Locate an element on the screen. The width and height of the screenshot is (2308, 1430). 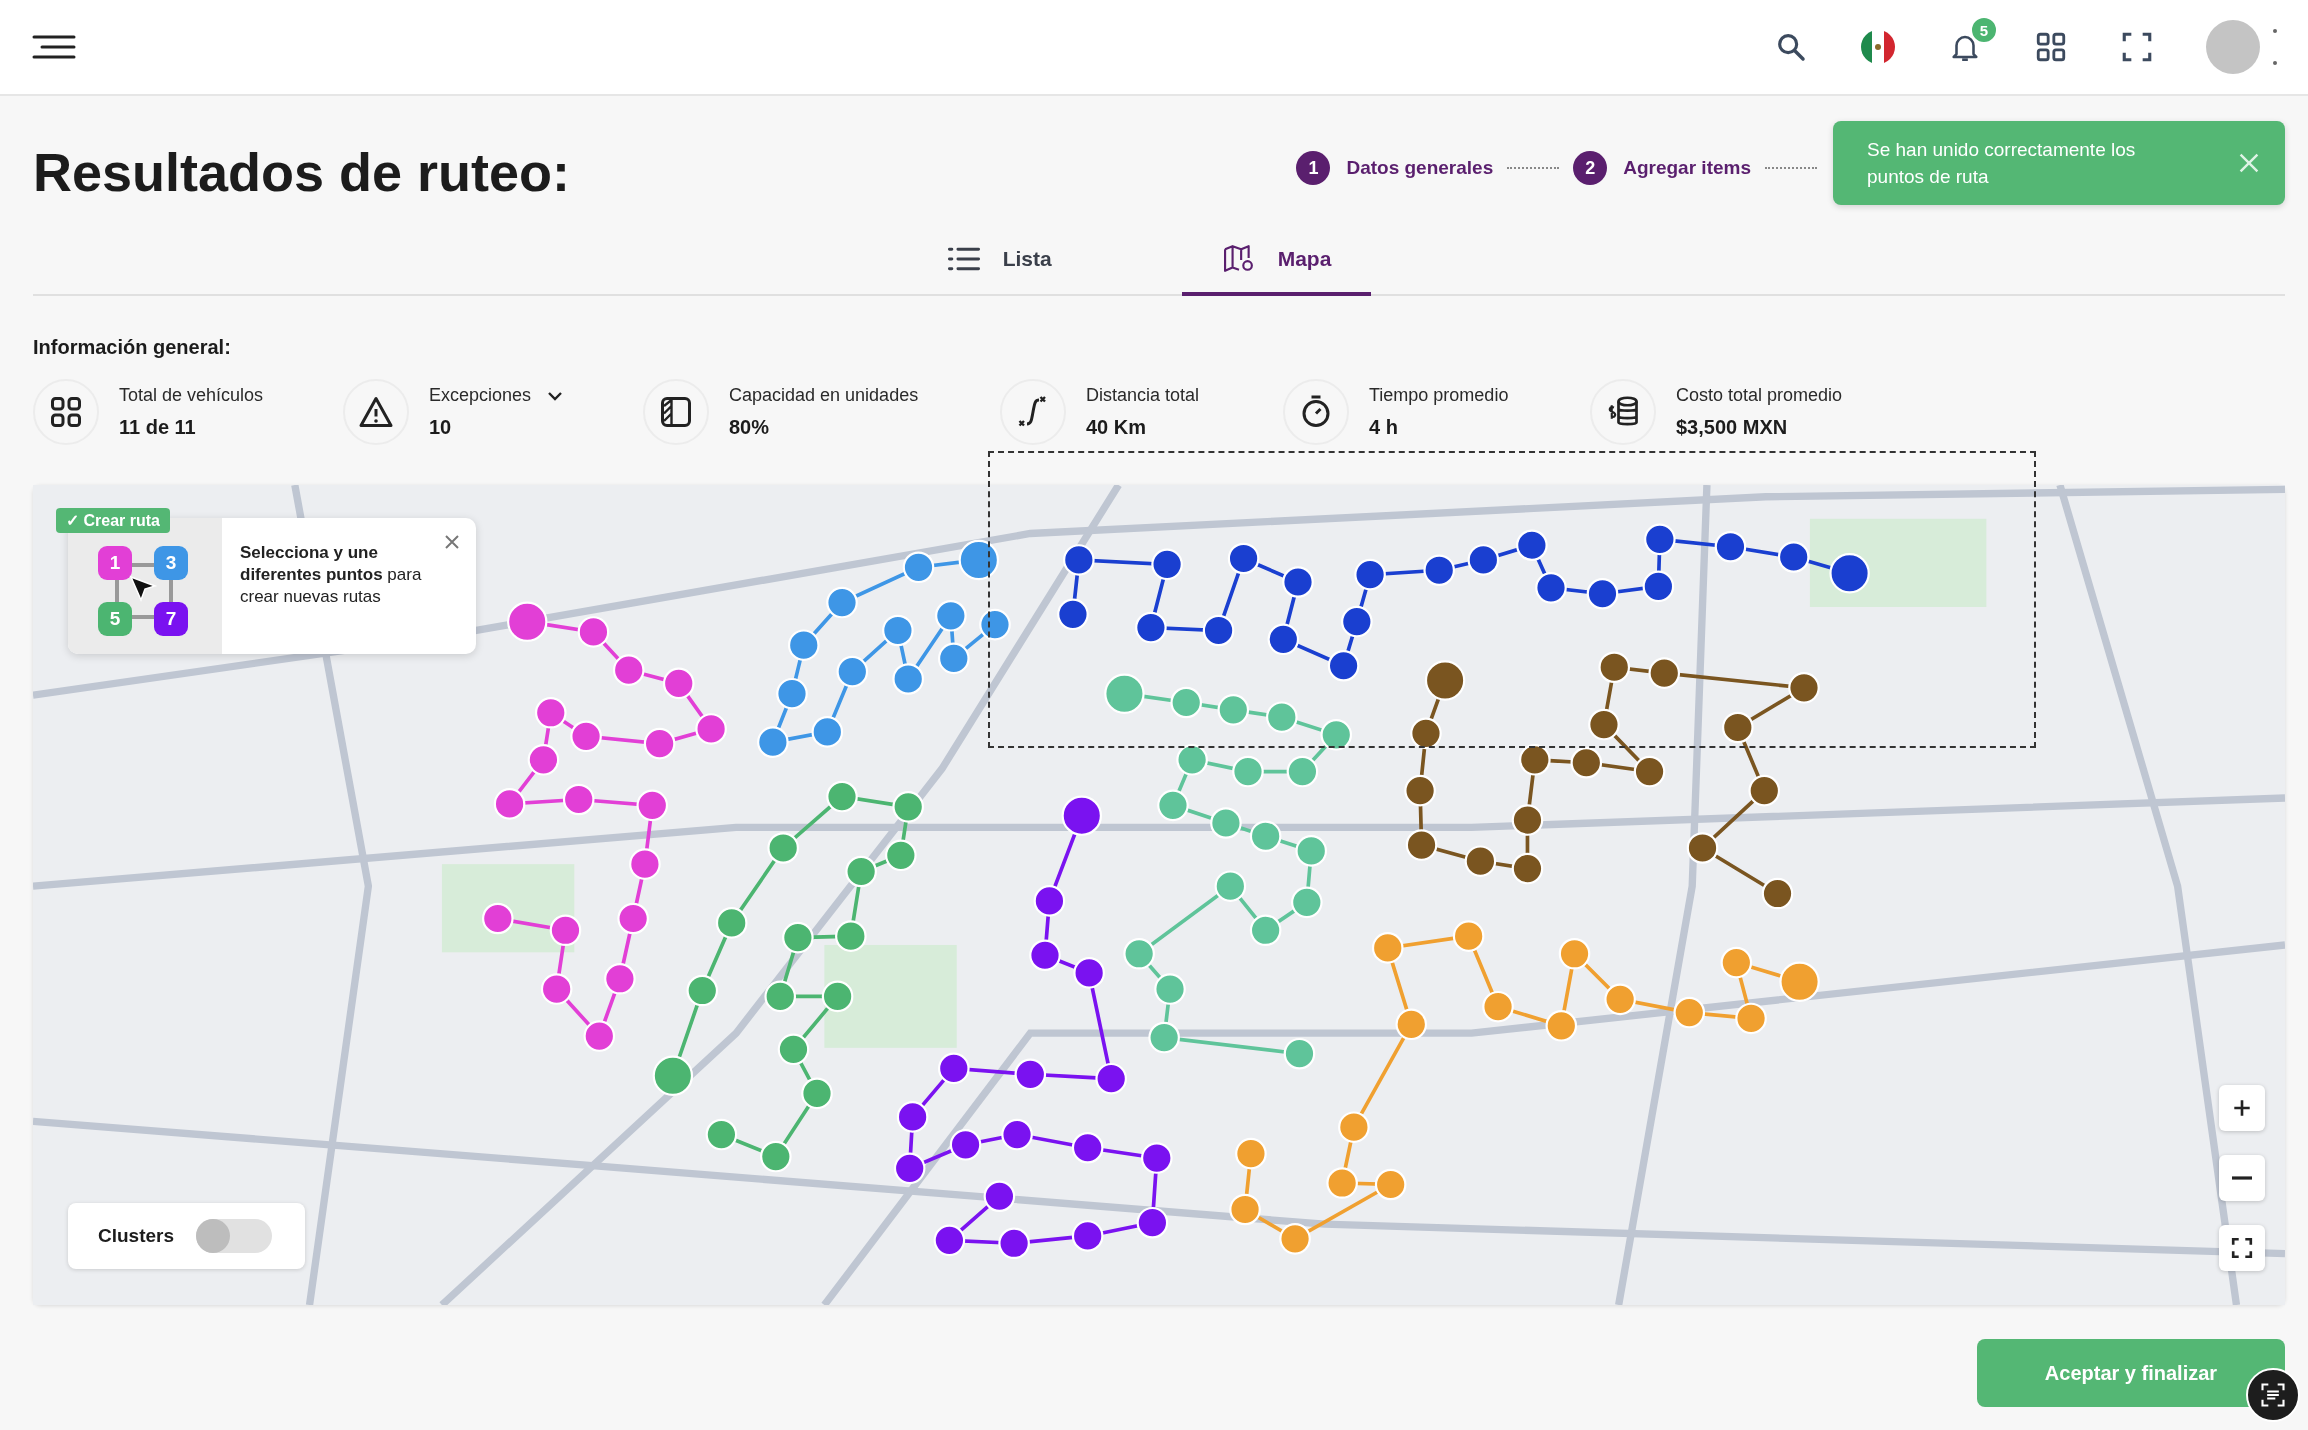
chevron-down-icon is located at coordinates (555, 395).